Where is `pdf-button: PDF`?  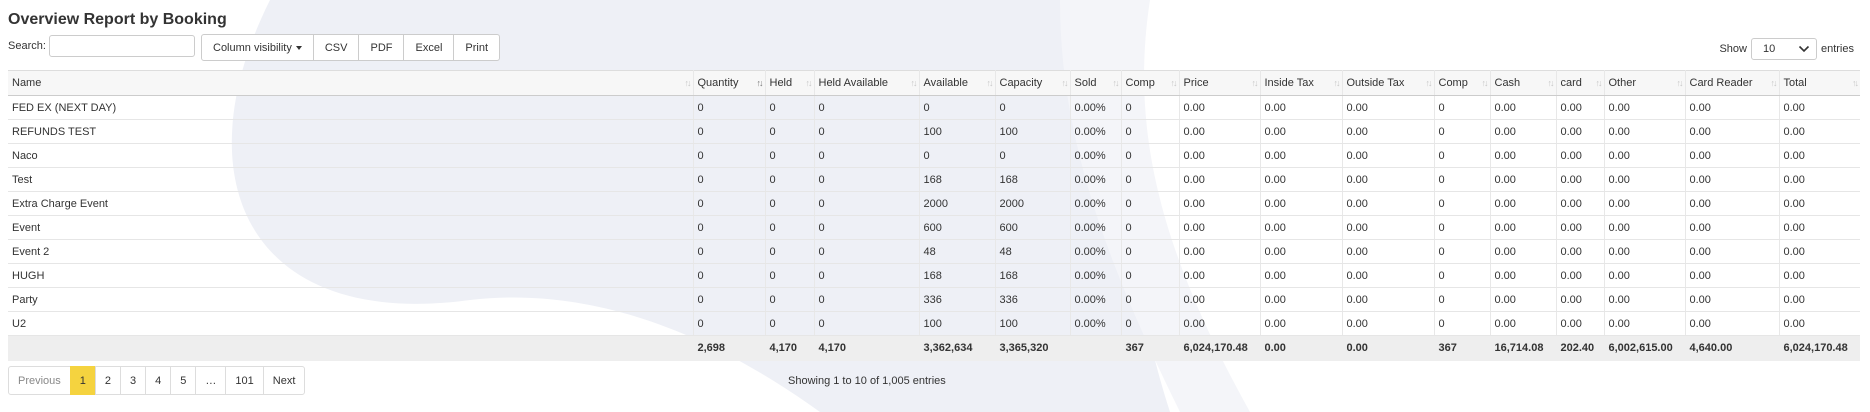 pdf-button: PDF is located at coordinates (381, 47).